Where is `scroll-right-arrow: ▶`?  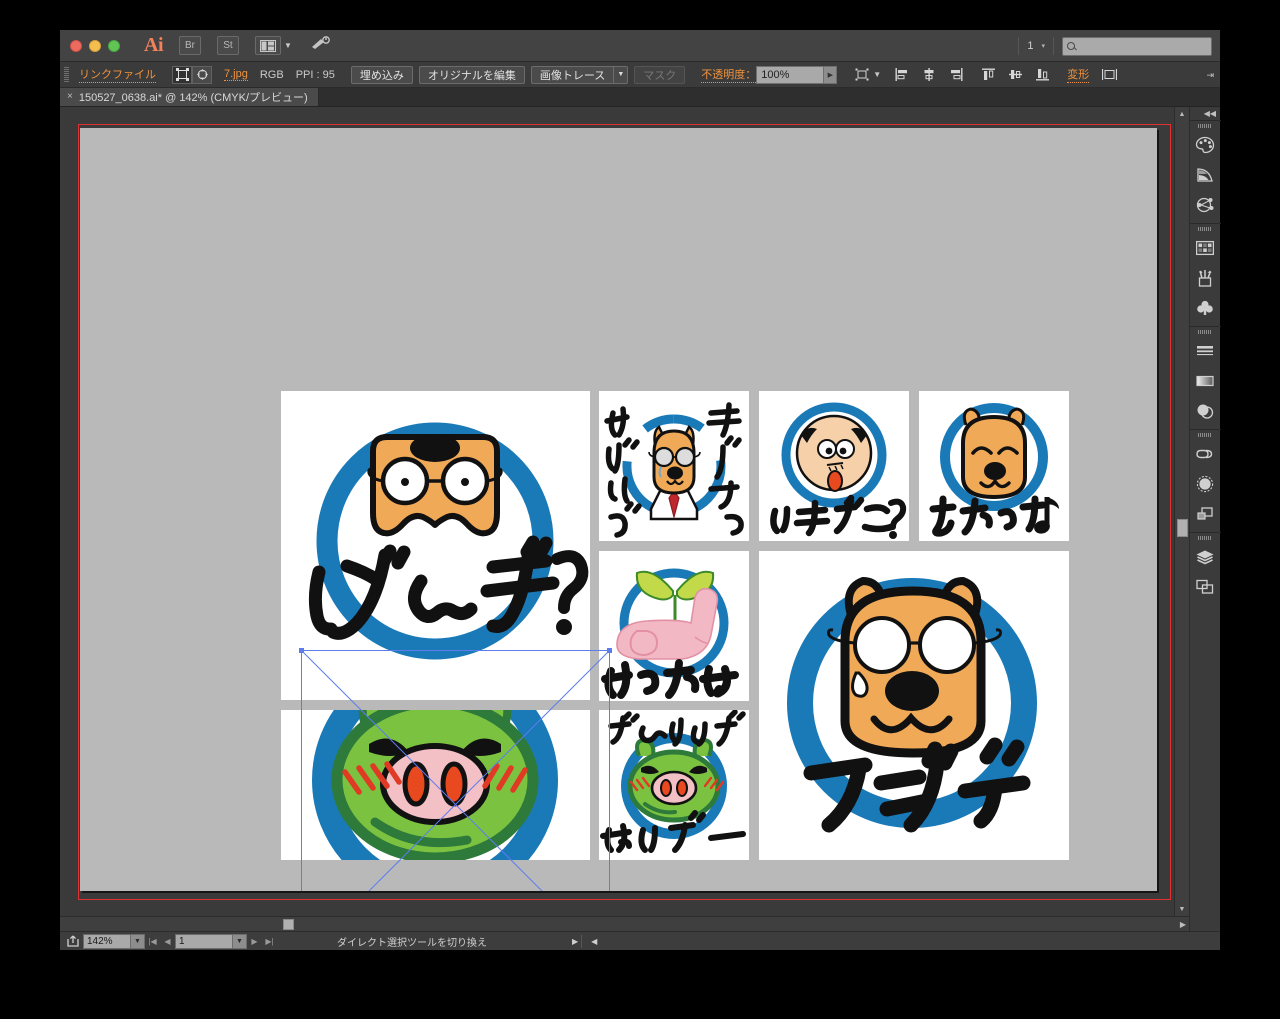 scroll-right-arrow: ▶ is located at coordinates (1183, 924).